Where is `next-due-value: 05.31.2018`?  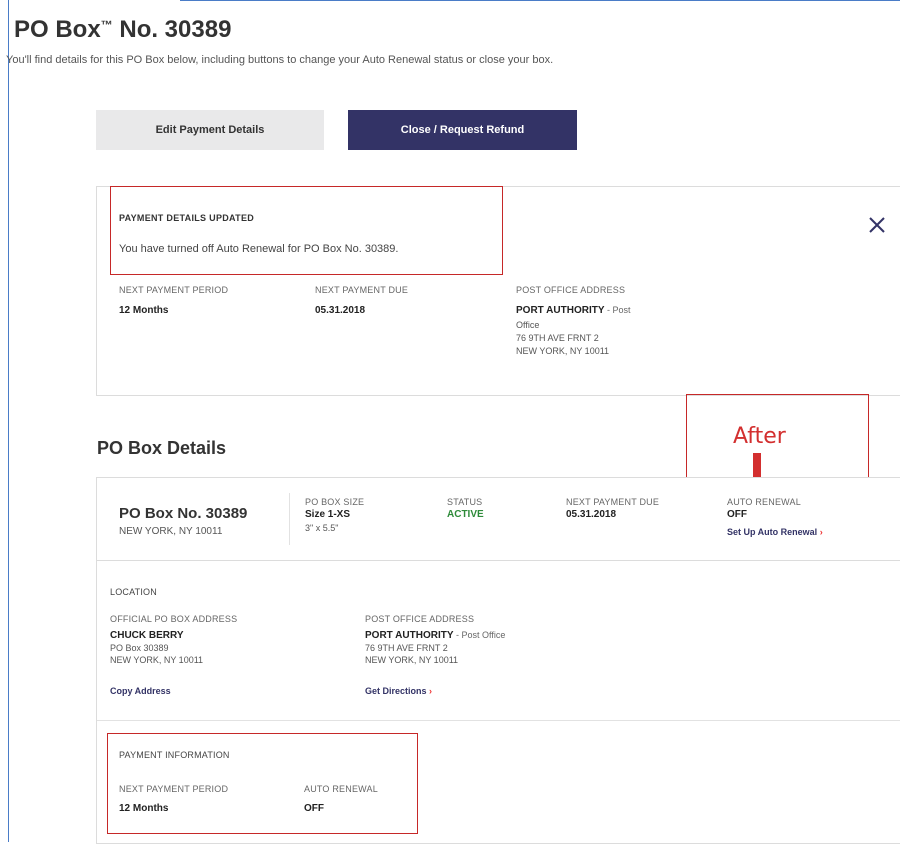
next-due-value: 05.31.2018 is located at coordinates (591, 514).